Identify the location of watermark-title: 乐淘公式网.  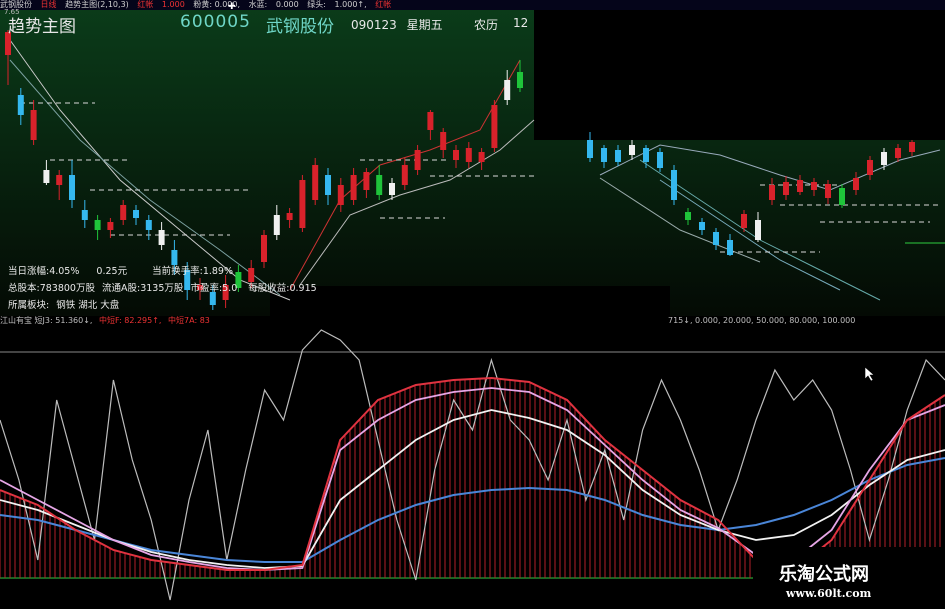
(824, 574).